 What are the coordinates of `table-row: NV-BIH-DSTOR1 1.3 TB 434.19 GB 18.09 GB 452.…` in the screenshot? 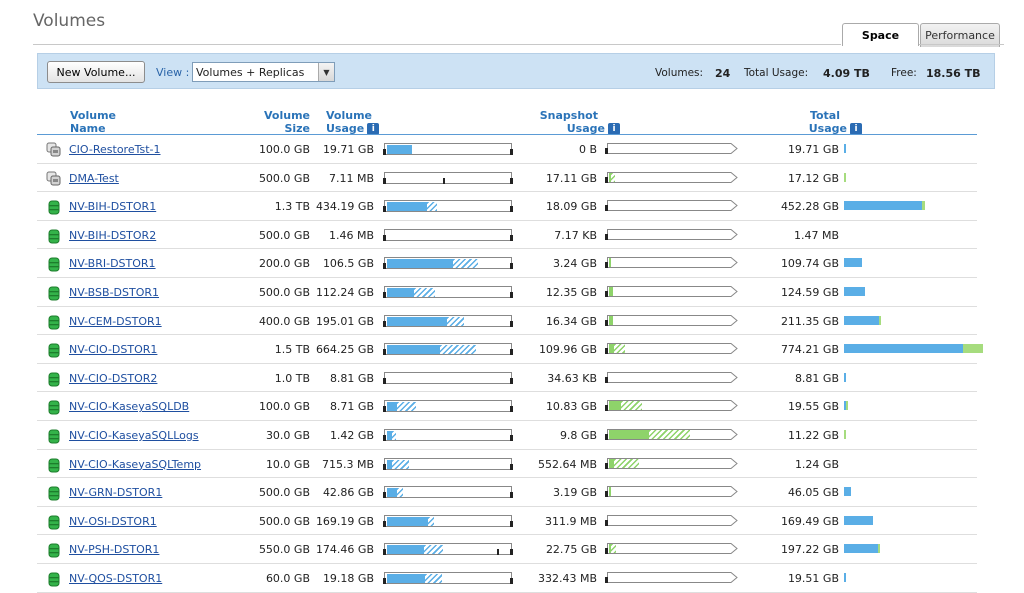 It's located at (507, 206).